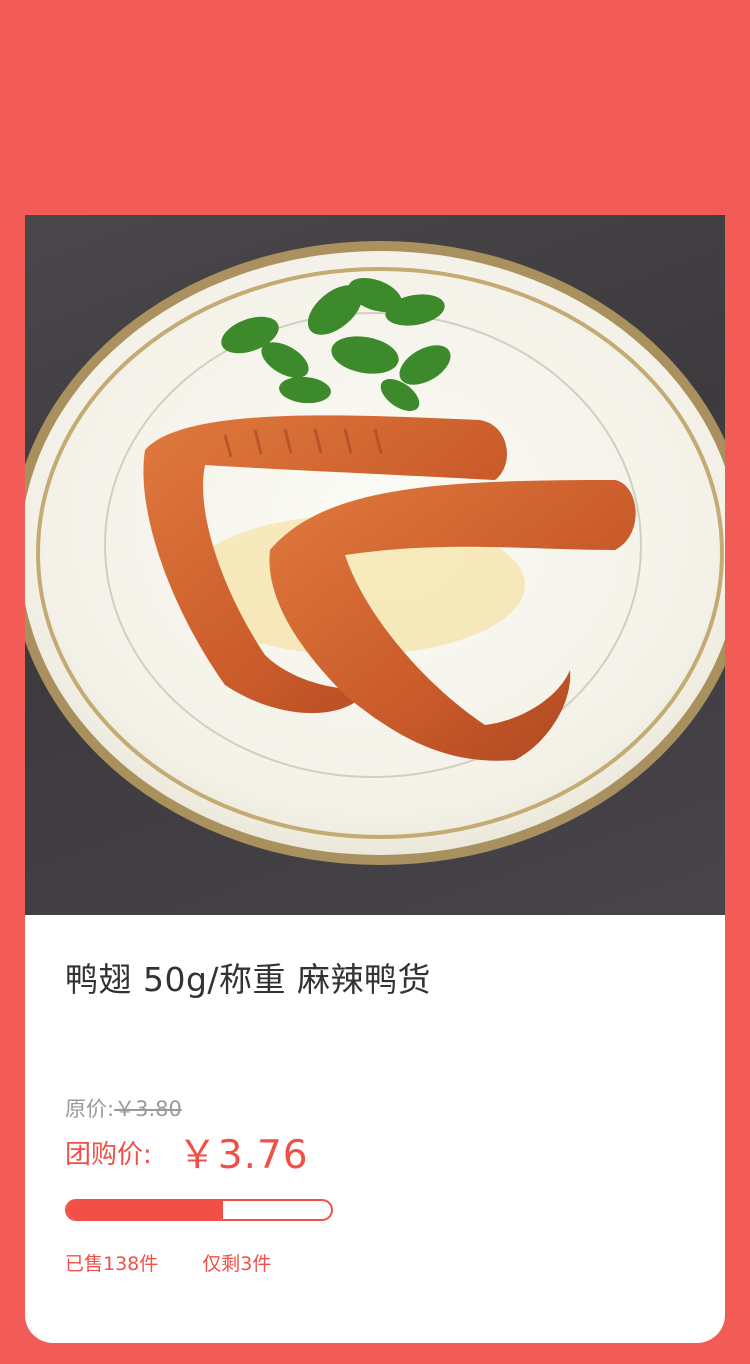 This screenshot has height=1364, width=750. What do you see at coordinates (145, 1210) in the screenshot?
I see `sales-progress-fill` at bounding box center [145, 1210].